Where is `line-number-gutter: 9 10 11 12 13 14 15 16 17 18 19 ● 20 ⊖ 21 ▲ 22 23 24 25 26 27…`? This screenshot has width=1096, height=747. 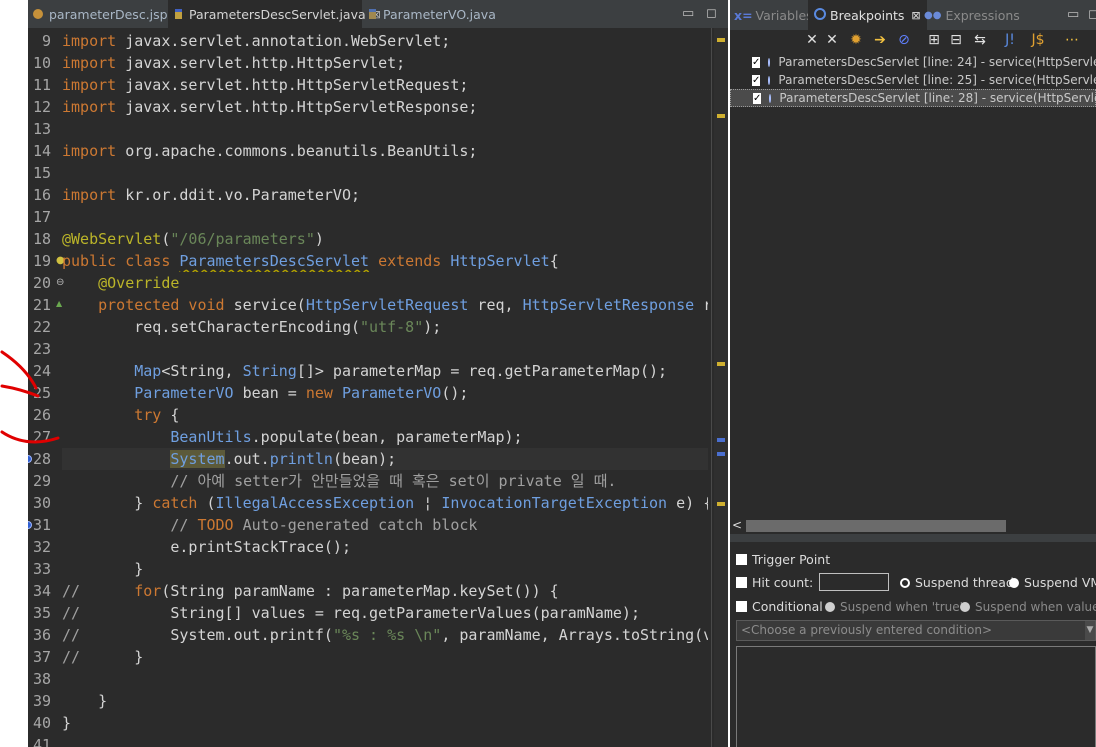 line-number-gutter: 9 10 11 12 13 14 15 16 17 18 19 ● 20 ⊖ 21 ▲ 22 23 24 25 26 27… is located at coordinates (46, 388).